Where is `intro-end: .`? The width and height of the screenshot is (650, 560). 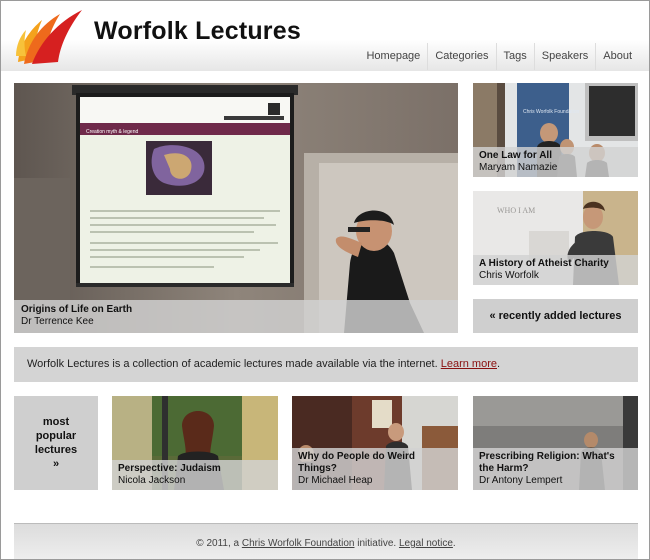 intro-end: . is located at coordinates (499, 364).